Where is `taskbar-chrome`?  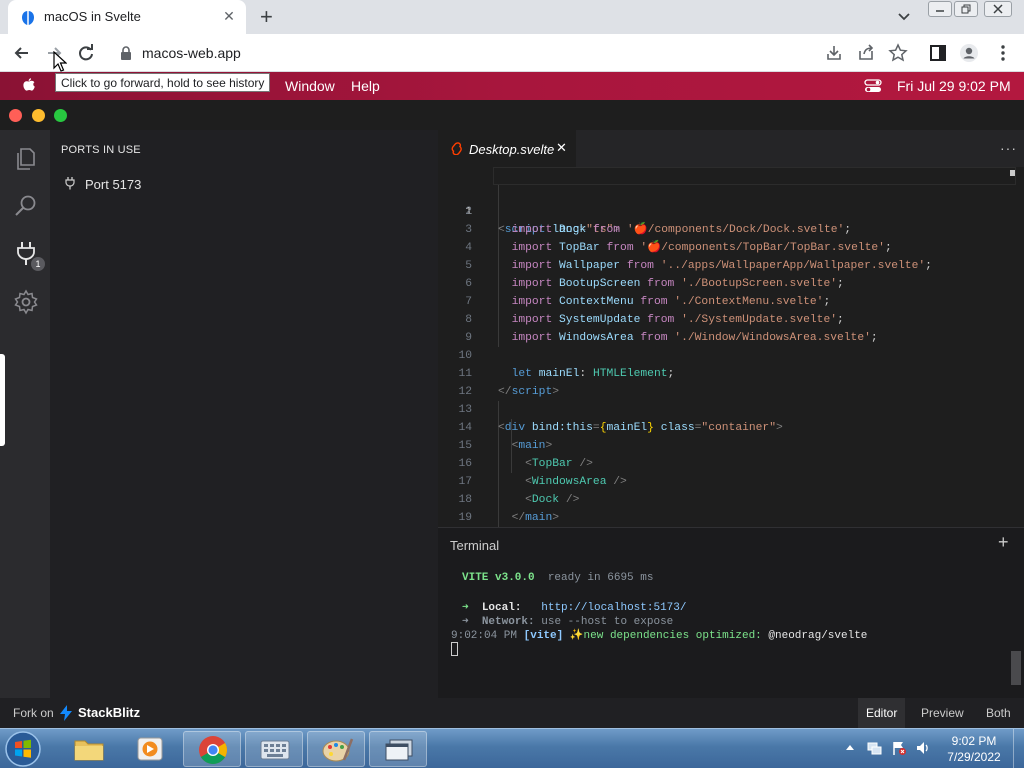
taskbar-chrome is located at coordinates (212, 749).